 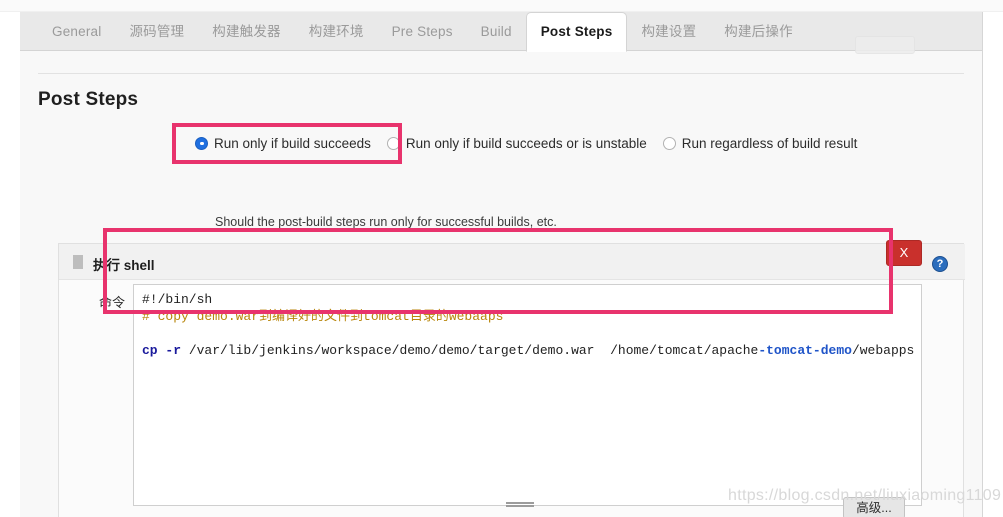 I want to click on shell-builder-title: 执行 shell, so click(x=124, y=265).